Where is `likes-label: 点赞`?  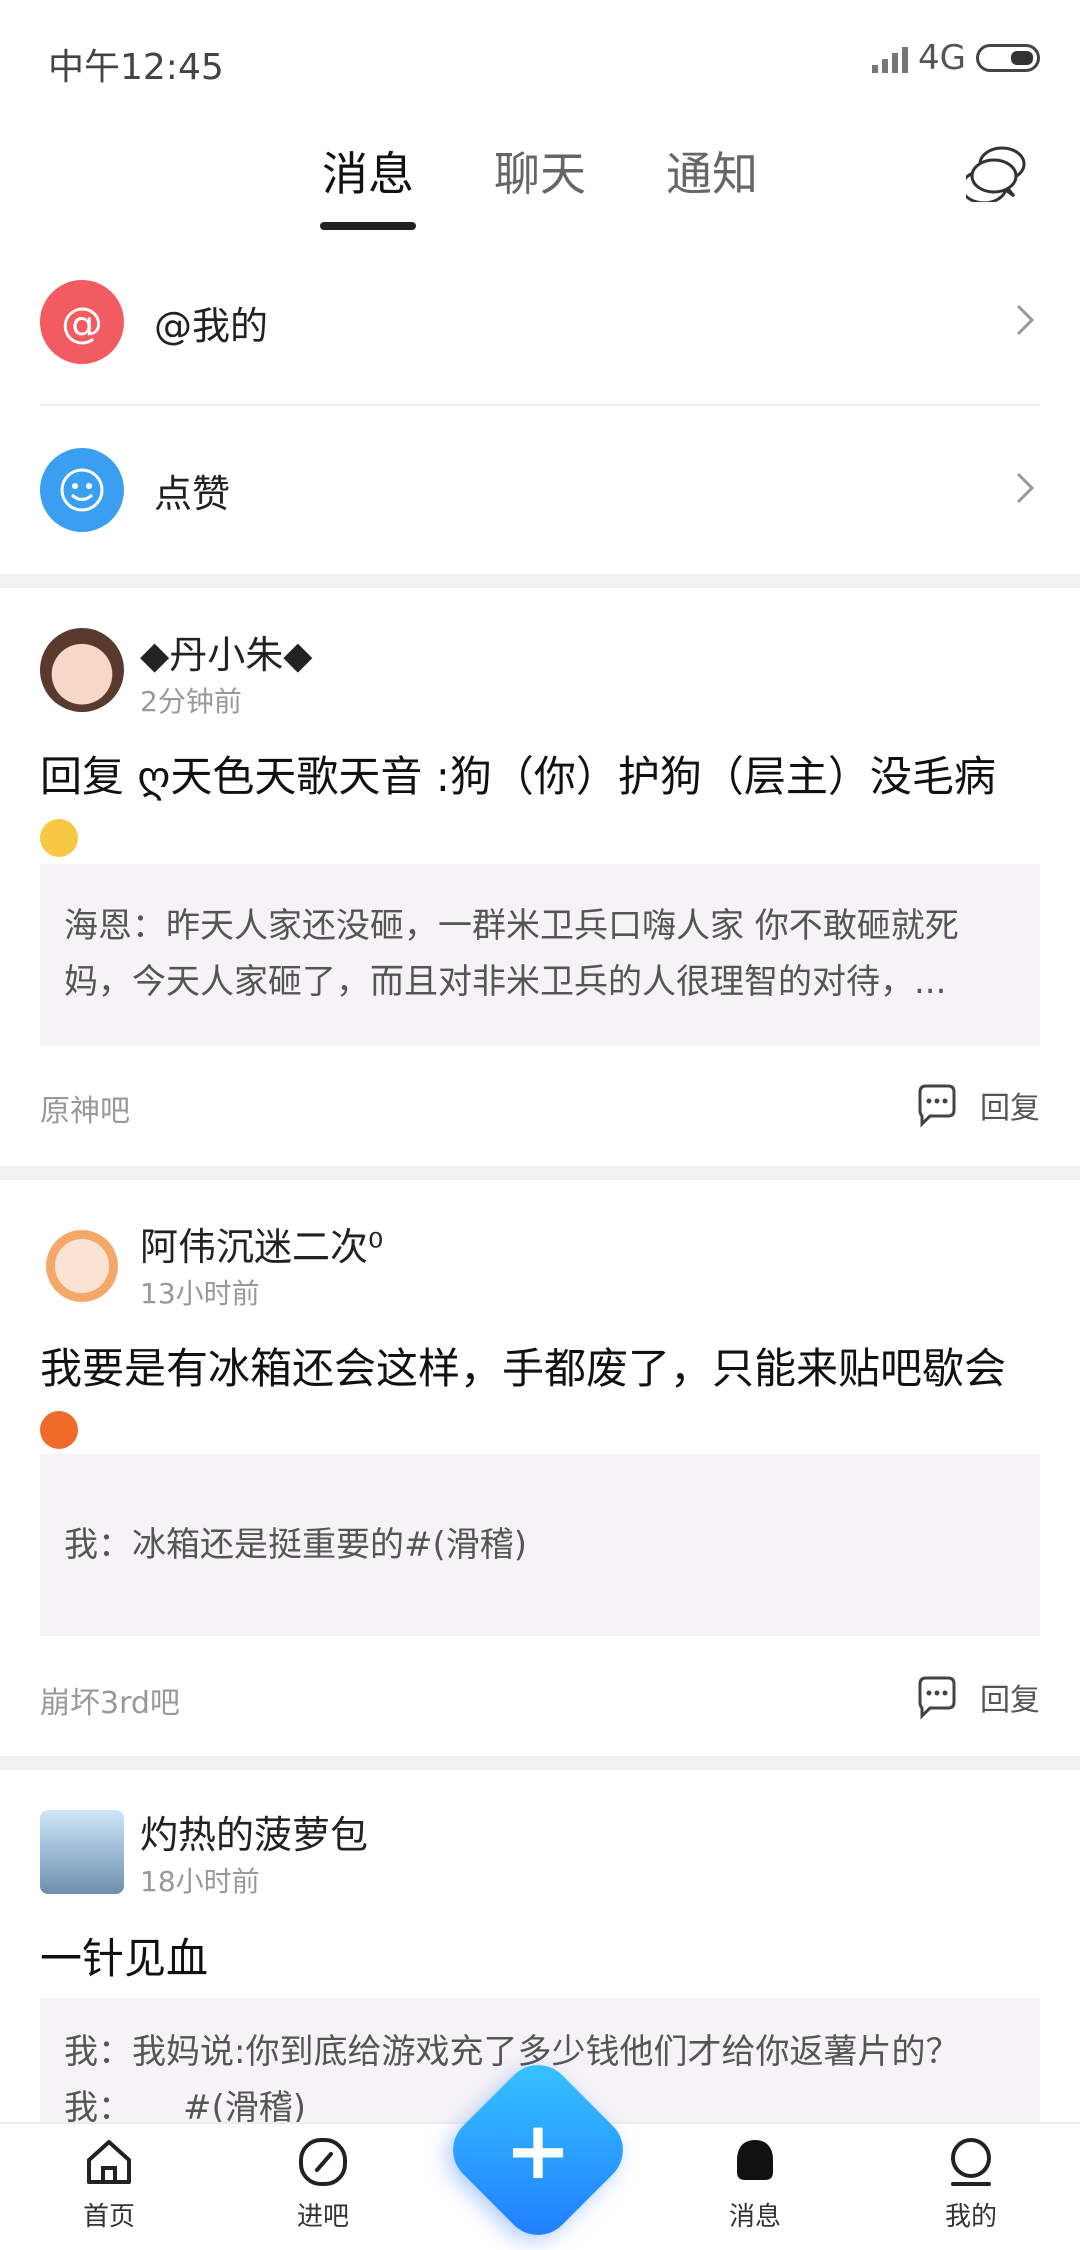
likes-label: 点赞 is located at coordinates (192, 493).